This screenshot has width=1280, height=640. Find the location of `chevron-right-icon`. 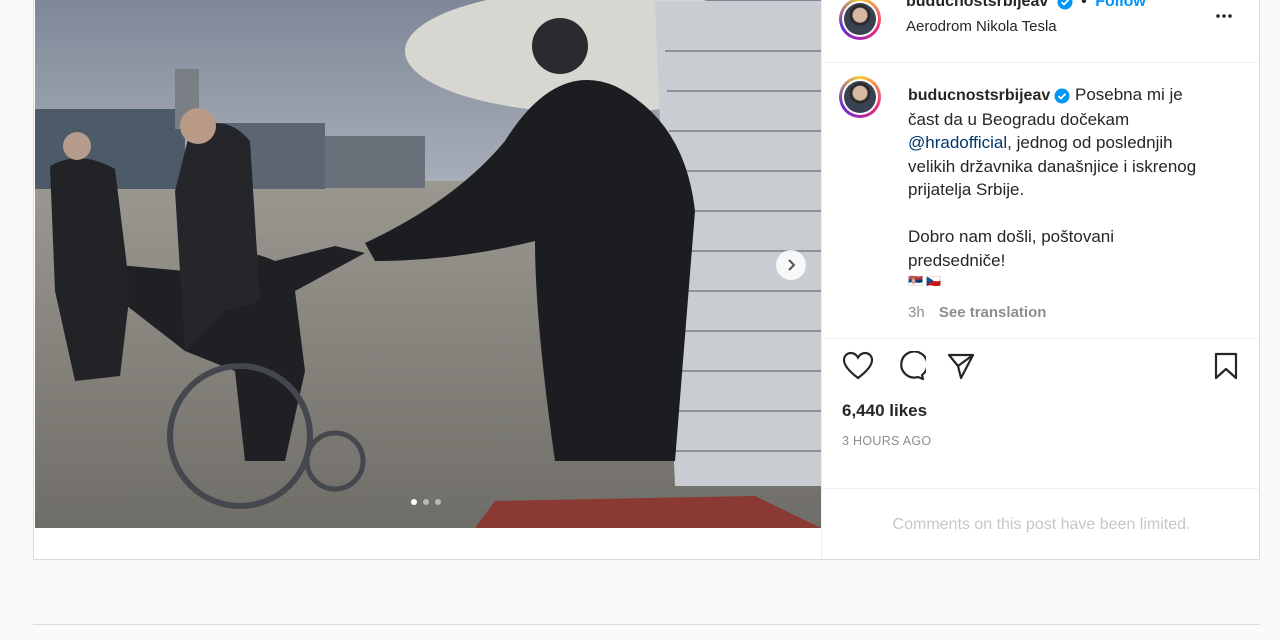

chevron-right-icon is located at coordinates (792, 265).